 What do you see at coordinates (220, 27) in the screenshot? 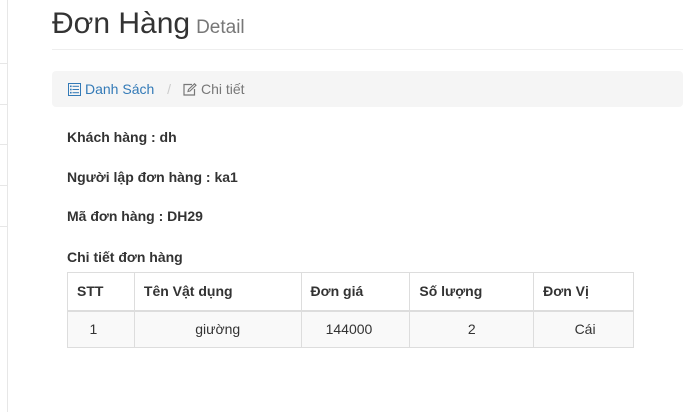
I see `page-subtitle: Detail` at bounding box center [220, 27].